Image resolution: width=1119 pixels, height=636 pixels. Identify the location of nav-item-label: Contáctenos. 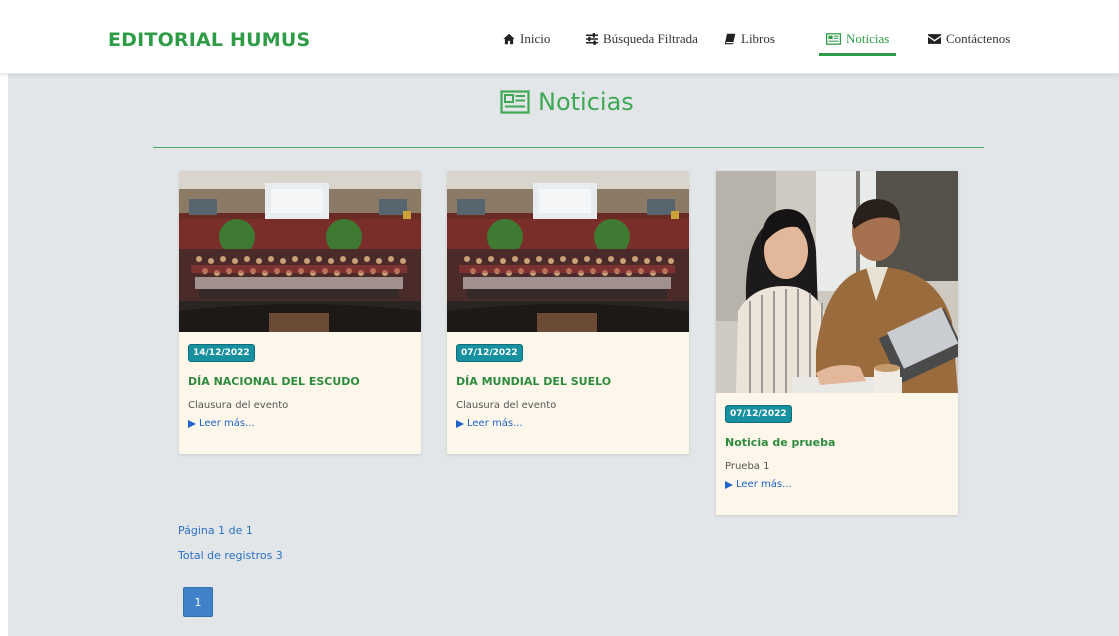
(978, 38).